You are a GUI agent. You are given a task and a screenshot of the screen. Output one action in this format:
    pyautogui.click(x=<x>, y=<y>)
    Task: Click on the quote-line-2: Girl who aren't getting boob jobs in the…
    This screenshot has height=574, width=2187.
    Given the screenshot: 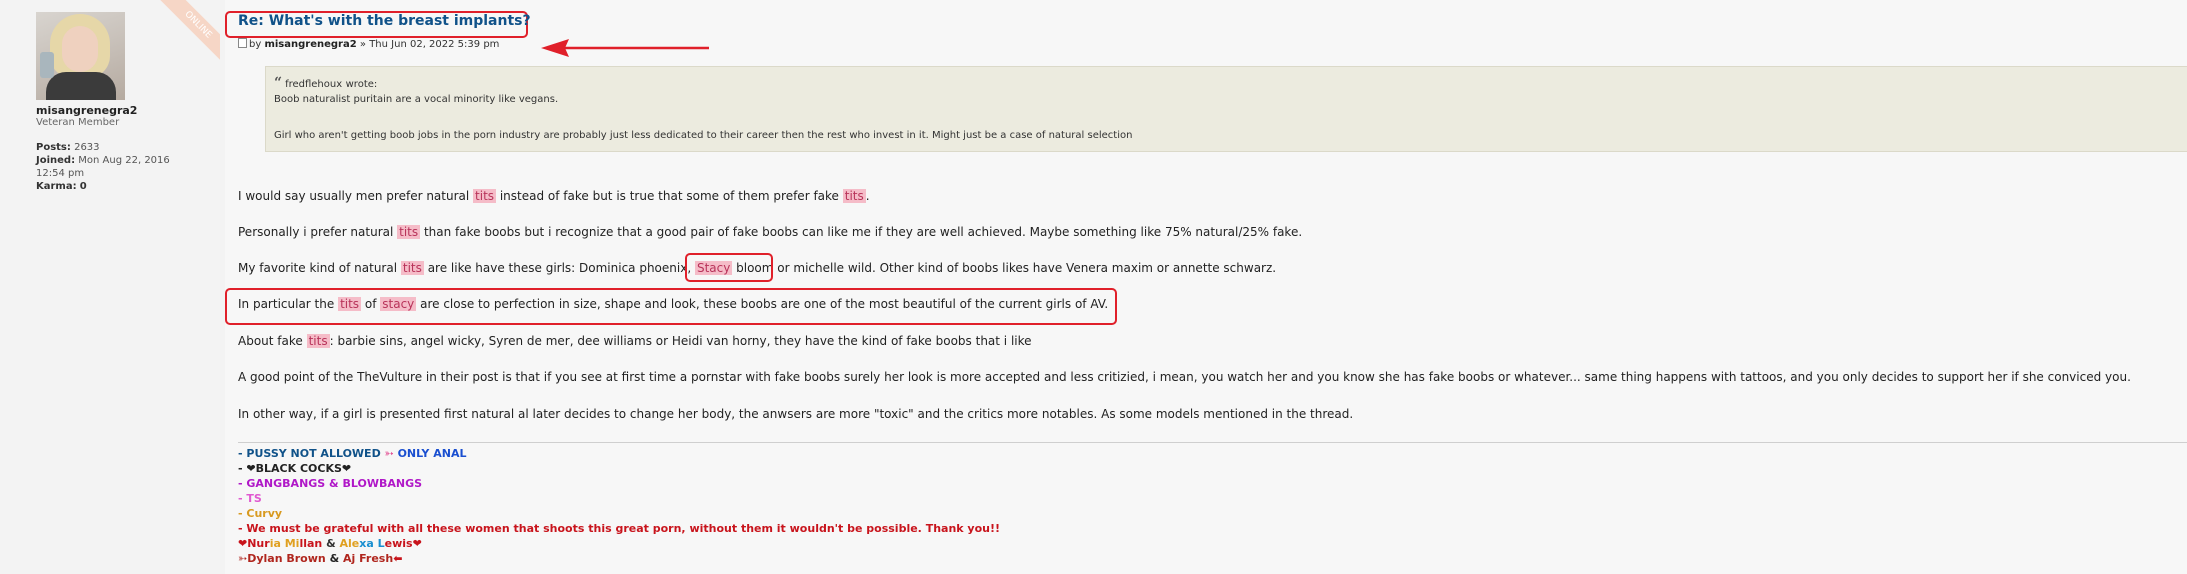 What is the action you would take?
    pyautogui.click(x=703, y=135)
    